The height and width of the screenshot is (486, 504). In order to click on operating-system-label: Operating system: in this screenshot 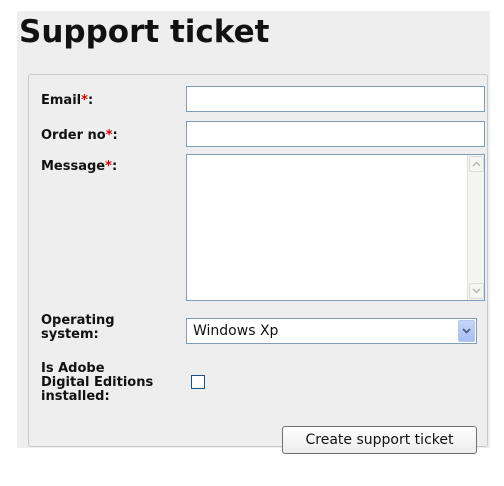, I will do `click(78, 327)`.